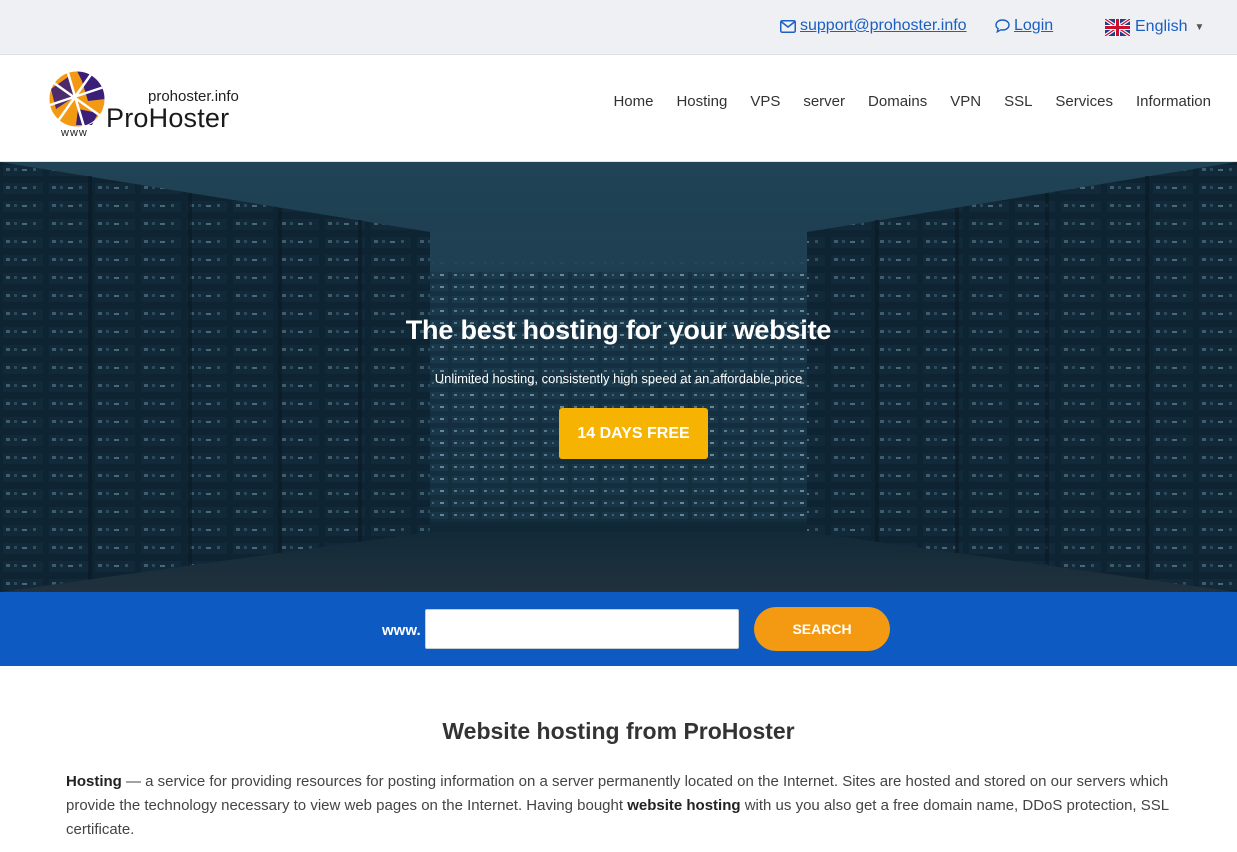 This screenshot has width=1237, height=852. I want to click on nav-services: Services, so click(1084, 101).